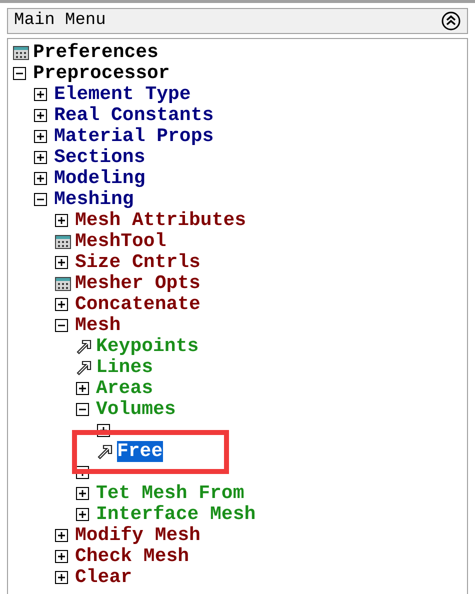 The height and width of the screenshot is (594, 475). Describe the element at coordinates (100, 178) in the screenshot. I see `tree-item: Modeling` at that location.